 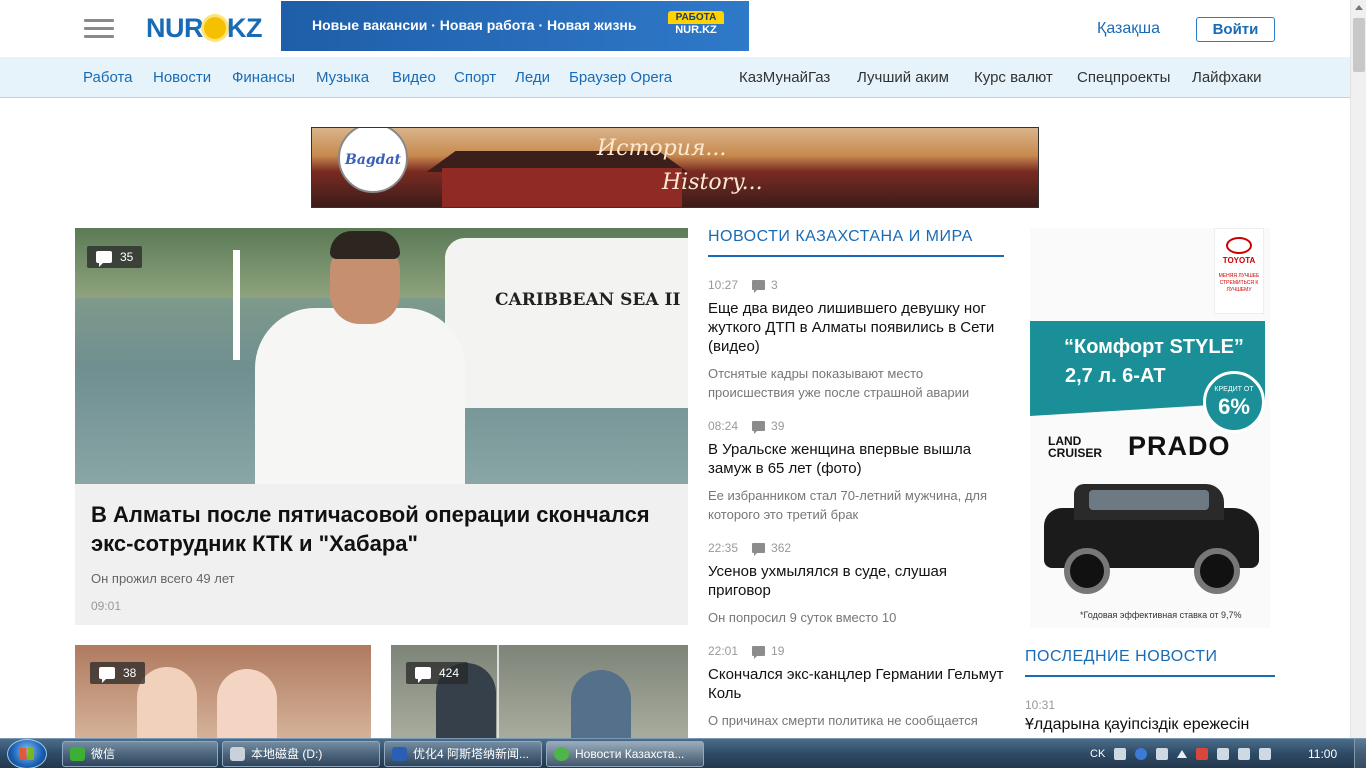 I want to click on nav-item-lifehacks: Лайфхаки, so click(x=1227, y=77).